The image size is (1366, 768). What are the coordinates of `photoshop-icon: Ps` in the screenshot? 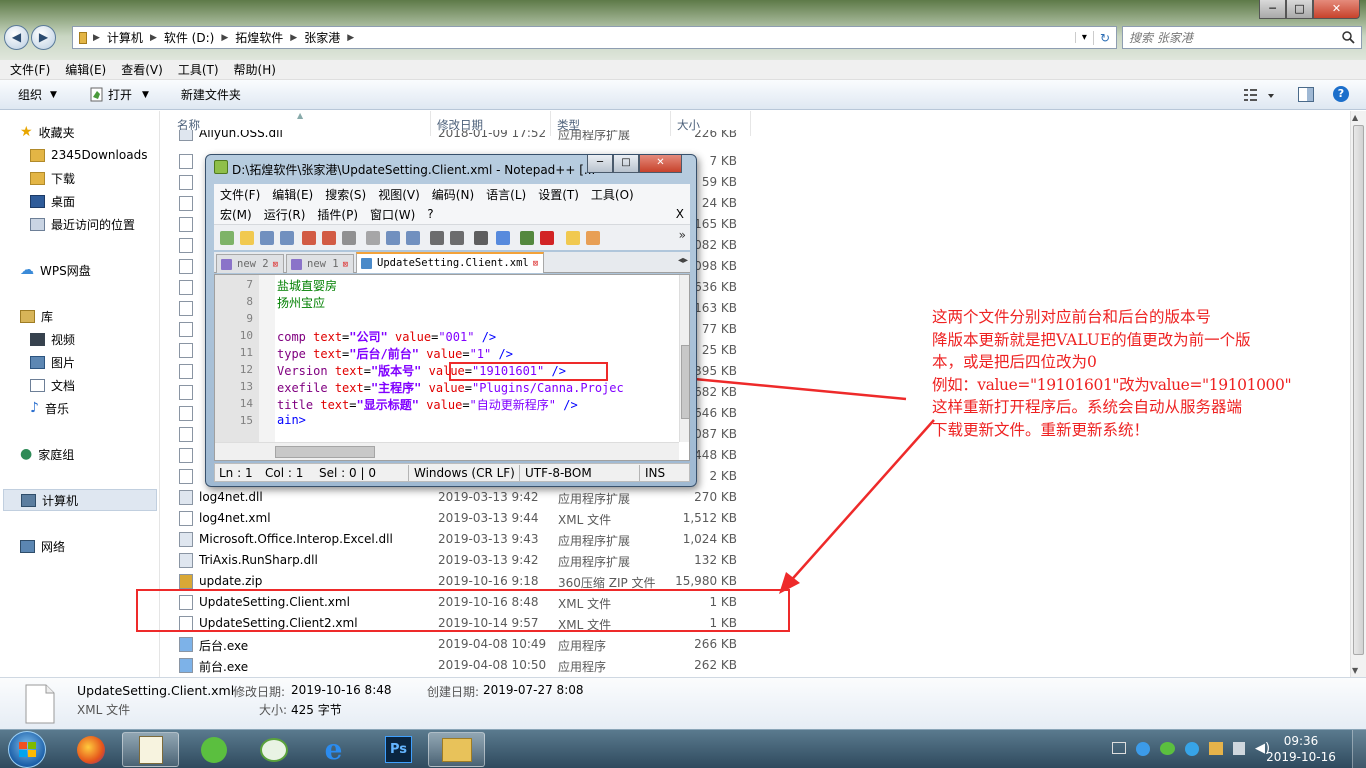 It's located at (398, 749).